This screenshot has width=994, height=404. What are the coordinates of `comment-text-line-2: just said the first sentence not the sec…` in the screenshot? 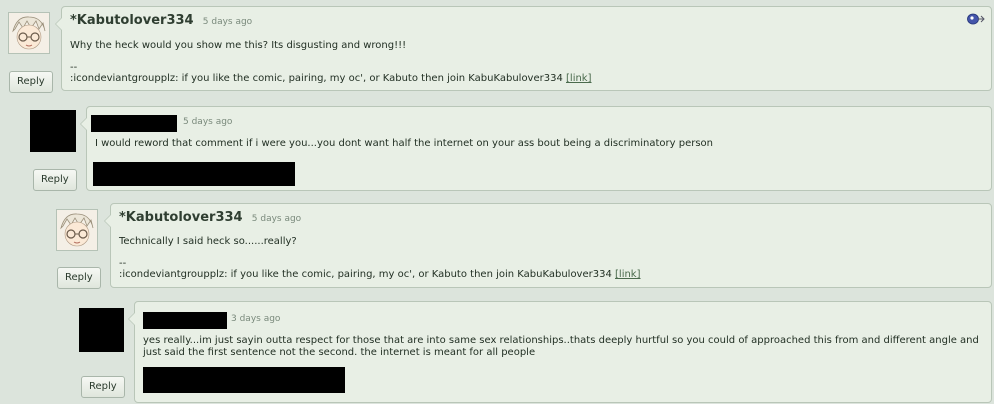 It's located at (339, 352).